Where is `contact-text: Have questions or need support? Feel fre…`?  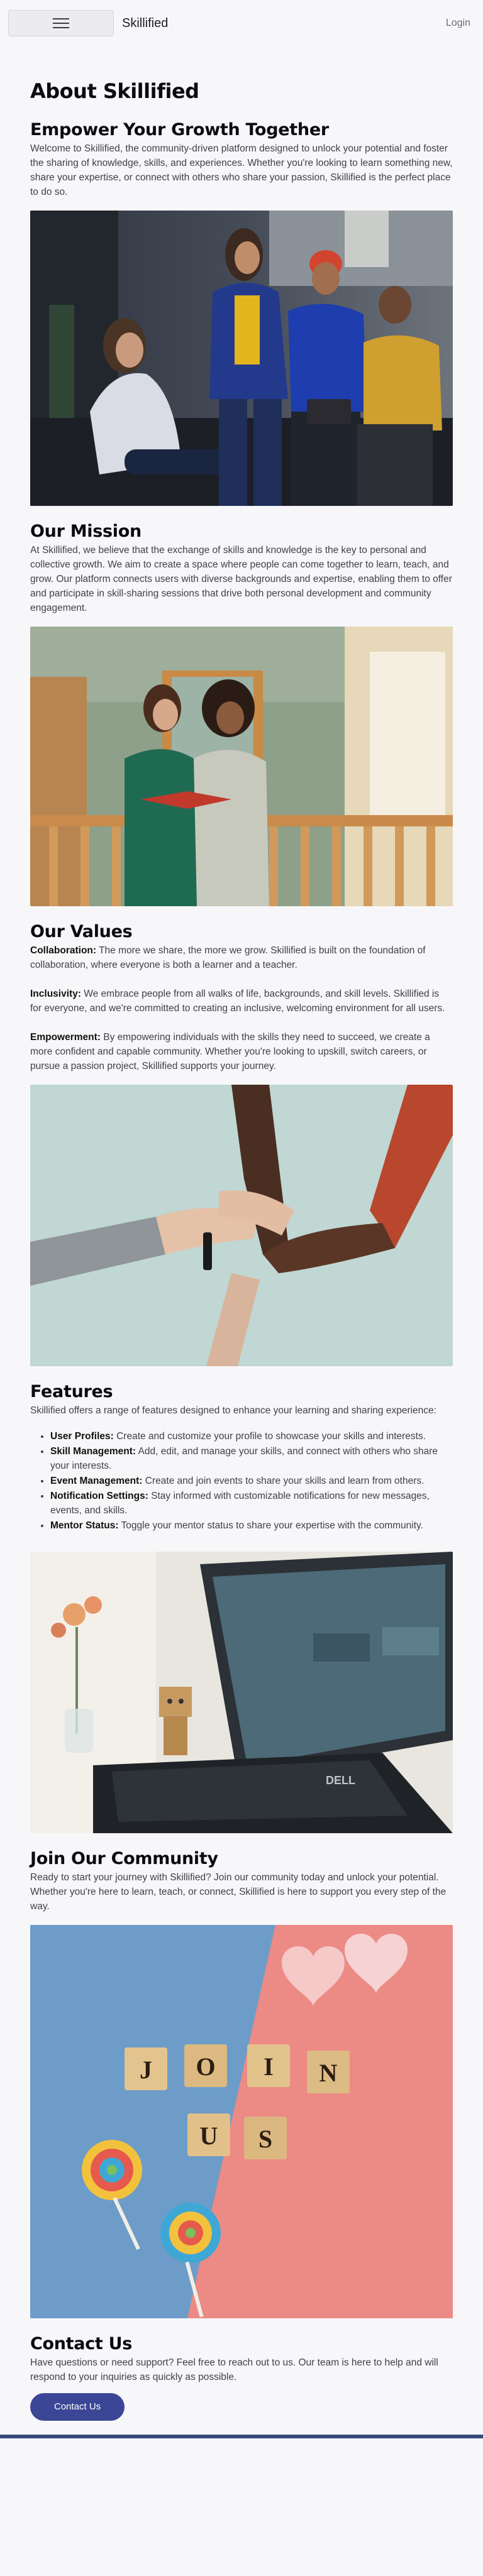 contact-text: Have questions or need support? Feel fre… is located at coordinates (234, 2369).